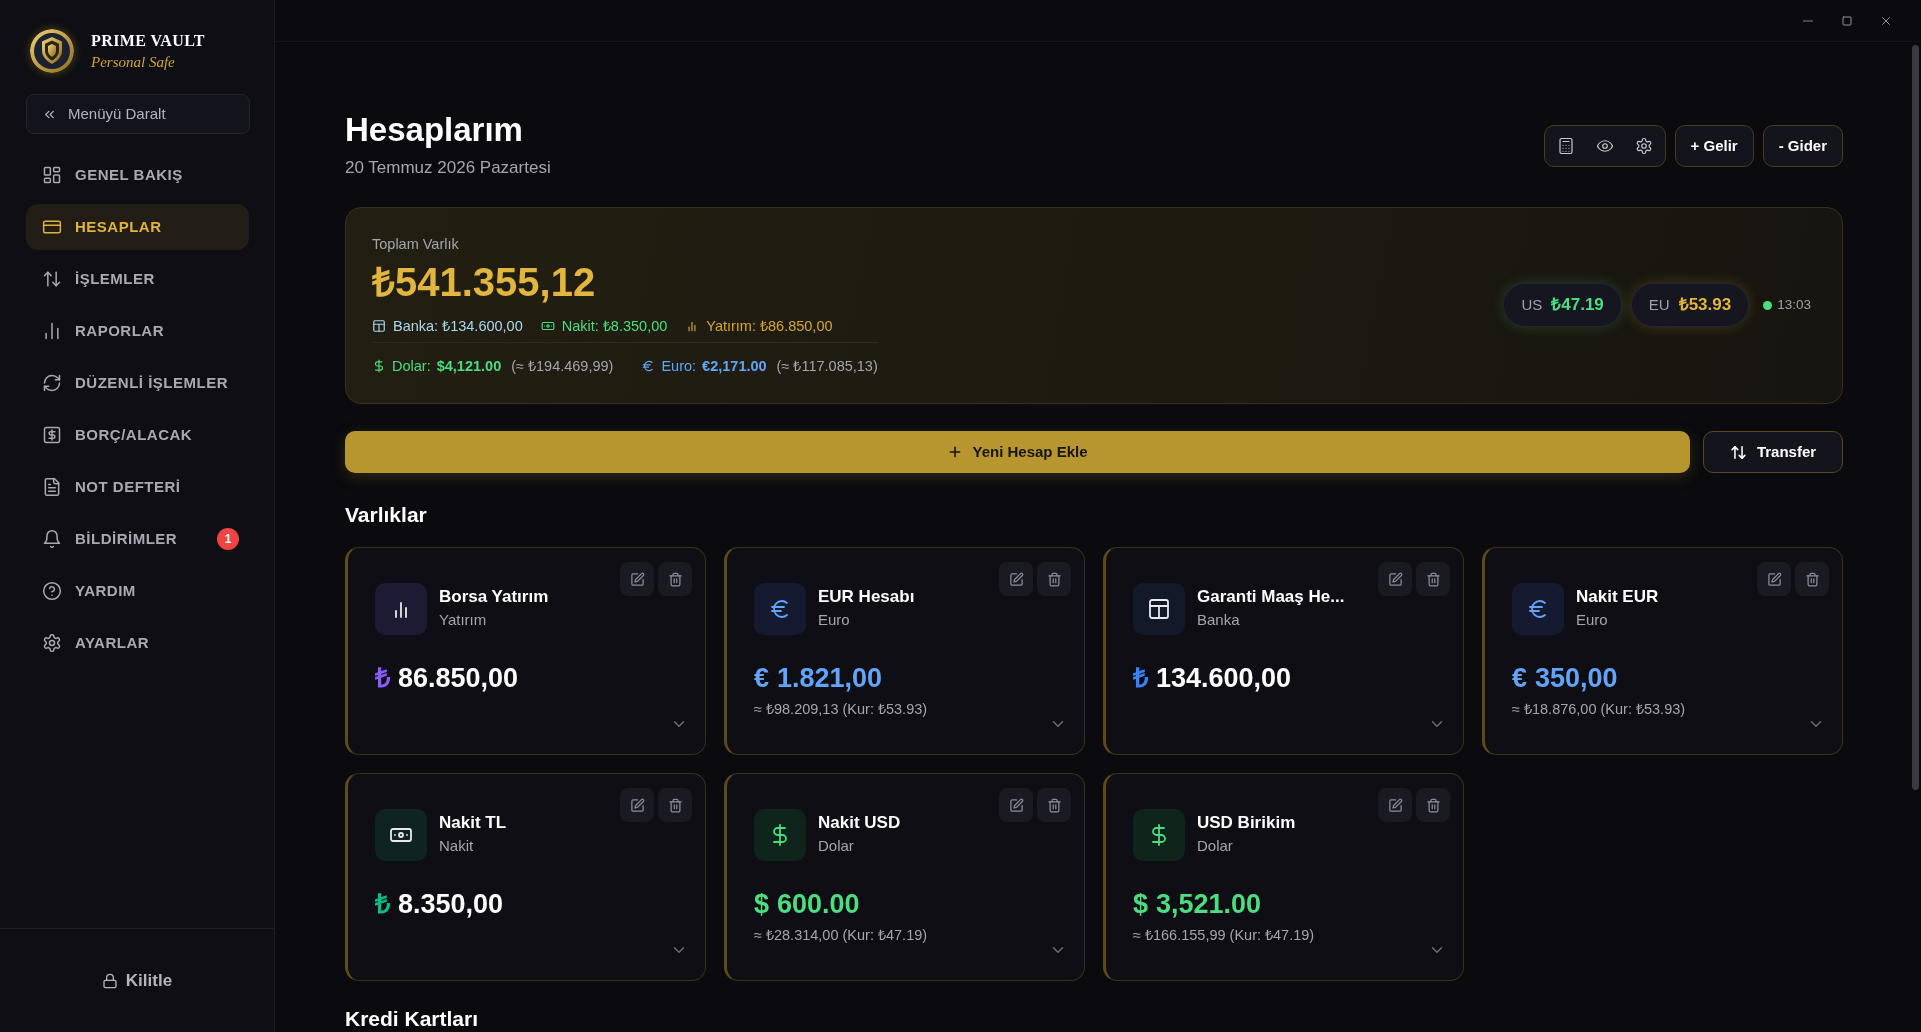  Describe the element at coordinates (411, 366) in the screenshot. I see `currency-label: Dolar:` at that location.